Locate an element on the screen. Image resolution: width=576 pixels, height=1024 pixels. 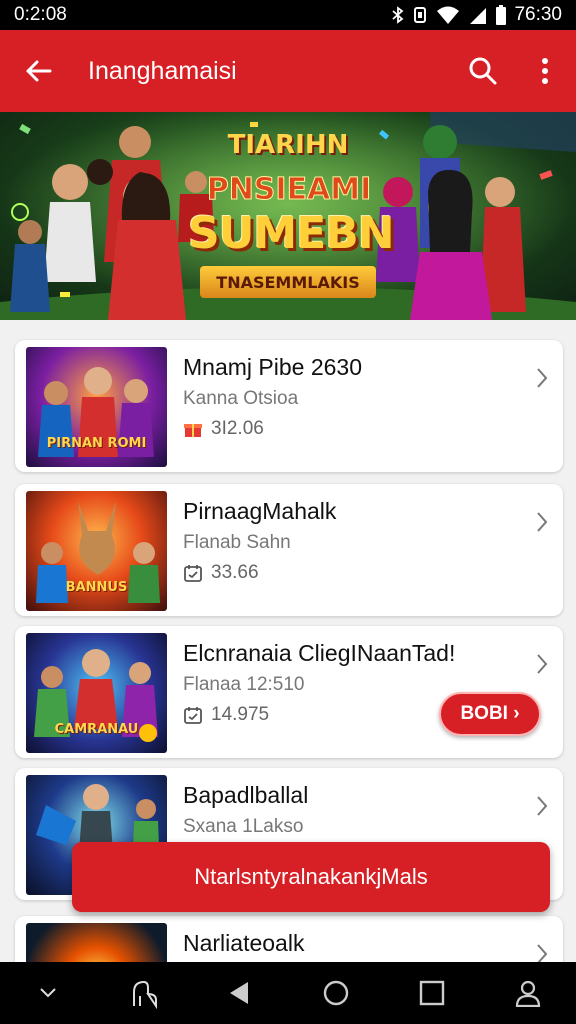
thumbnail-caption: CAMRANAU is located at coordinates (96, 729).